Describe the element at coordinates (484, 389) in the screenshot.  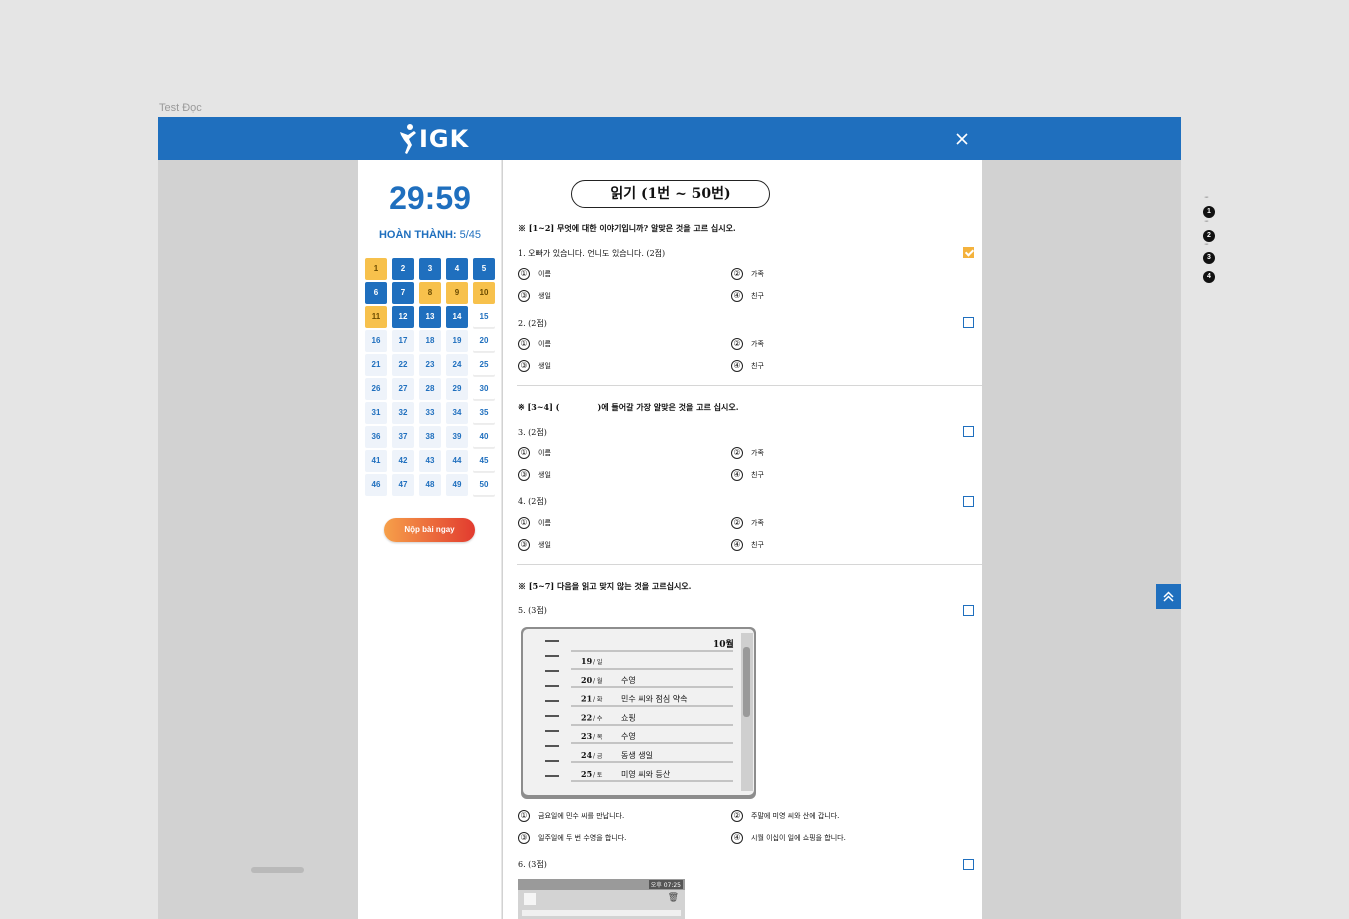
I see `question-nav-30: 30` at that location.